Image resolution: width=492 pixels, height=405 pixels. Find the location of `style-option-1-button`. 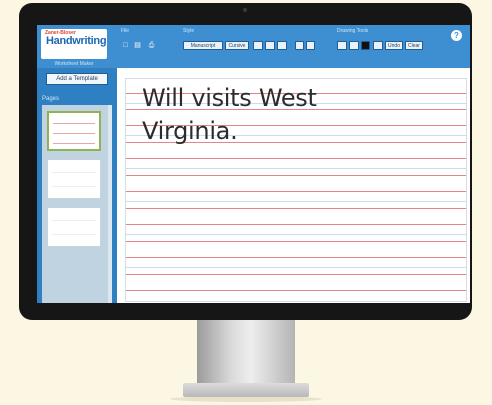

style-option-1-button is located at coordinates (258, 45).